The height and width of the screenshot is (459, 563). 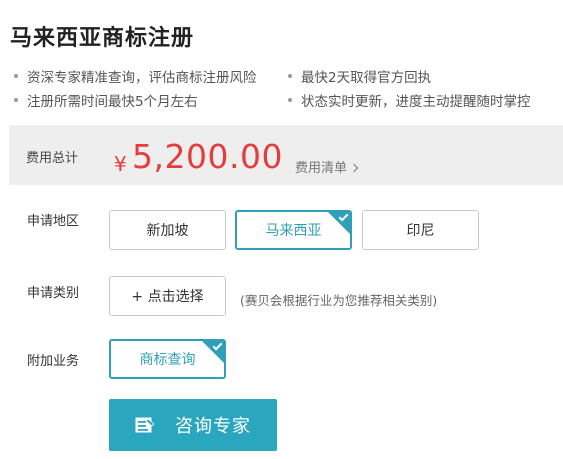 I want to click on chevron-right-icon, so click(x=354, y=168).